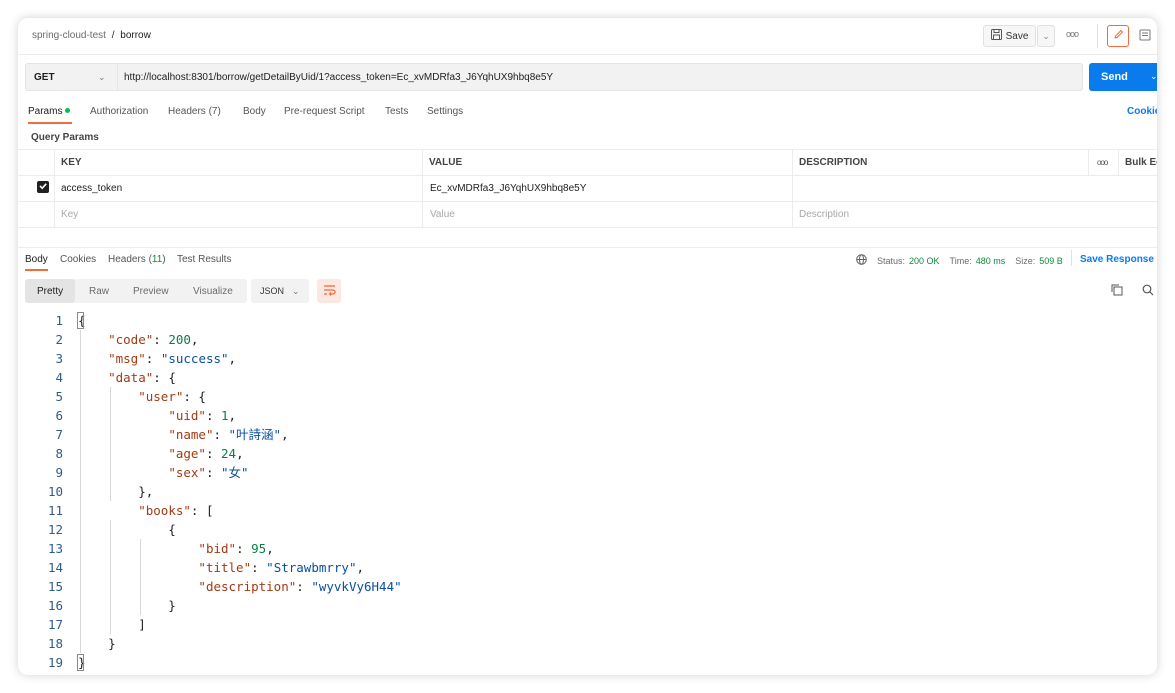  What do you see at coordinates (59, 377) in the screenshot?
I see `line-number: 4` at bounding box center [59, 377].